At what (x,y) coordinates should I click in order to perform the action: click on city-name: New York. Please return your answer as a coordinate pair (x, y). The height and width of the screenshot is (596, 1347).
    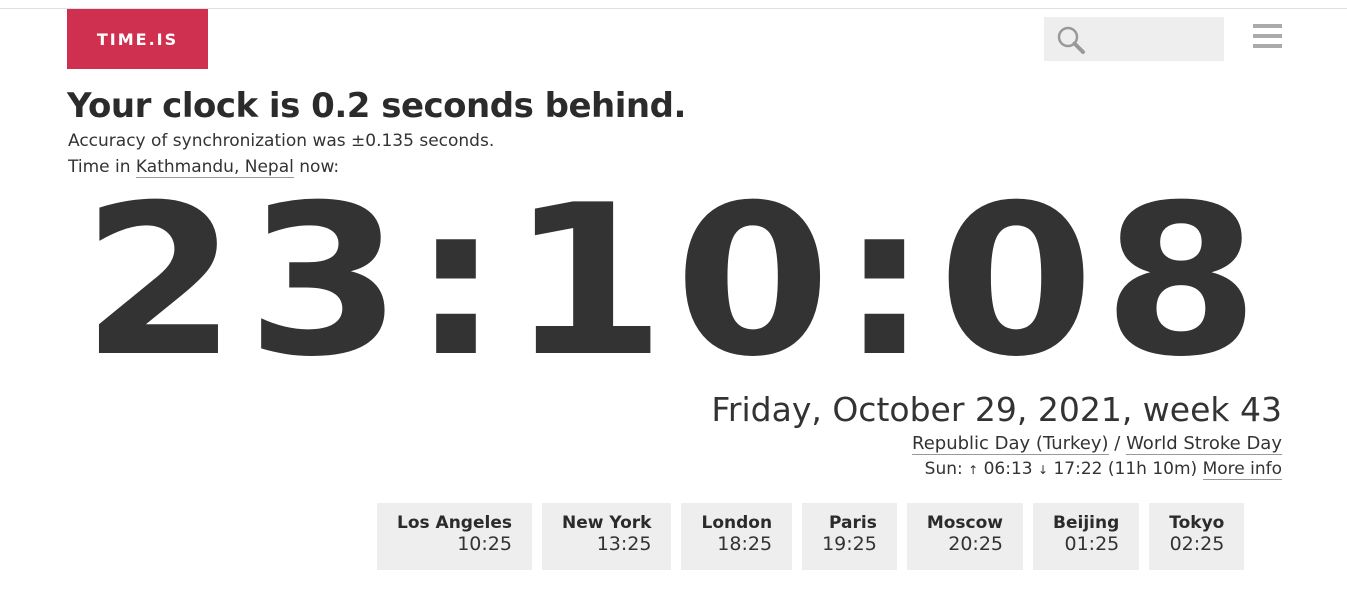
    Looking at the image, I should click on (606, 523).